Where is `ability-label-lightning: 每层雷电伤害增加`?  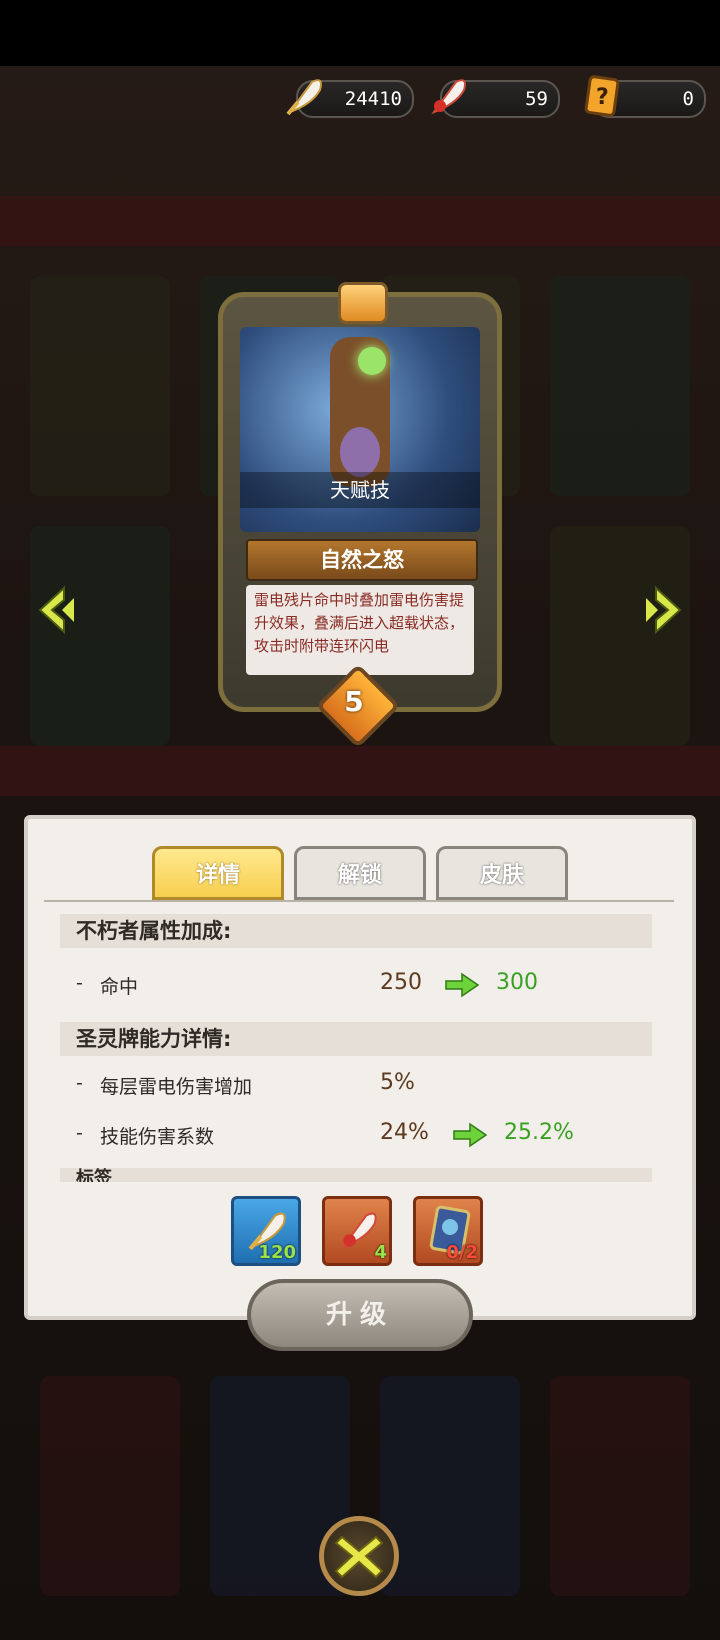
ability-label-lightning: 每层雷电伤害增加 is located at coordinates (176, 1087).